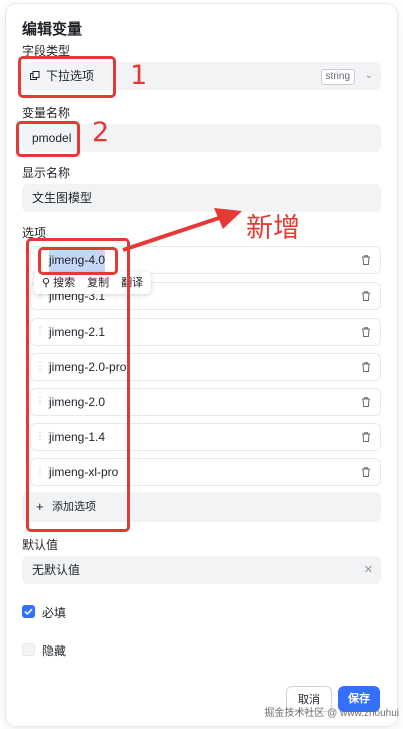 The height and width of the screenshot is (729, 403). I want to click on check-icon, so click(28, 612).